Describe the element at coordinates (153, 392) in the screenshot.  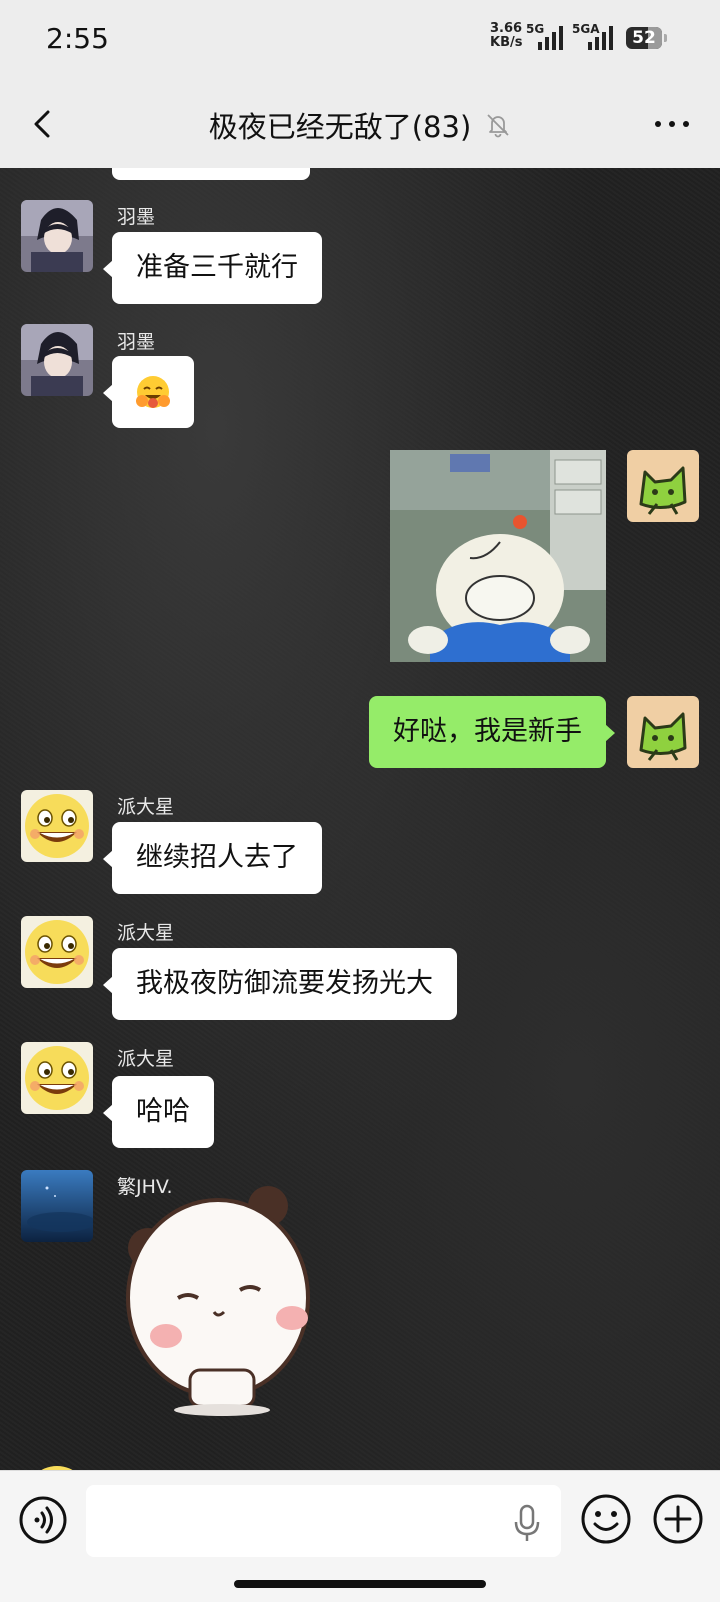
I see `grinning-face-hands-emoji` at that location.